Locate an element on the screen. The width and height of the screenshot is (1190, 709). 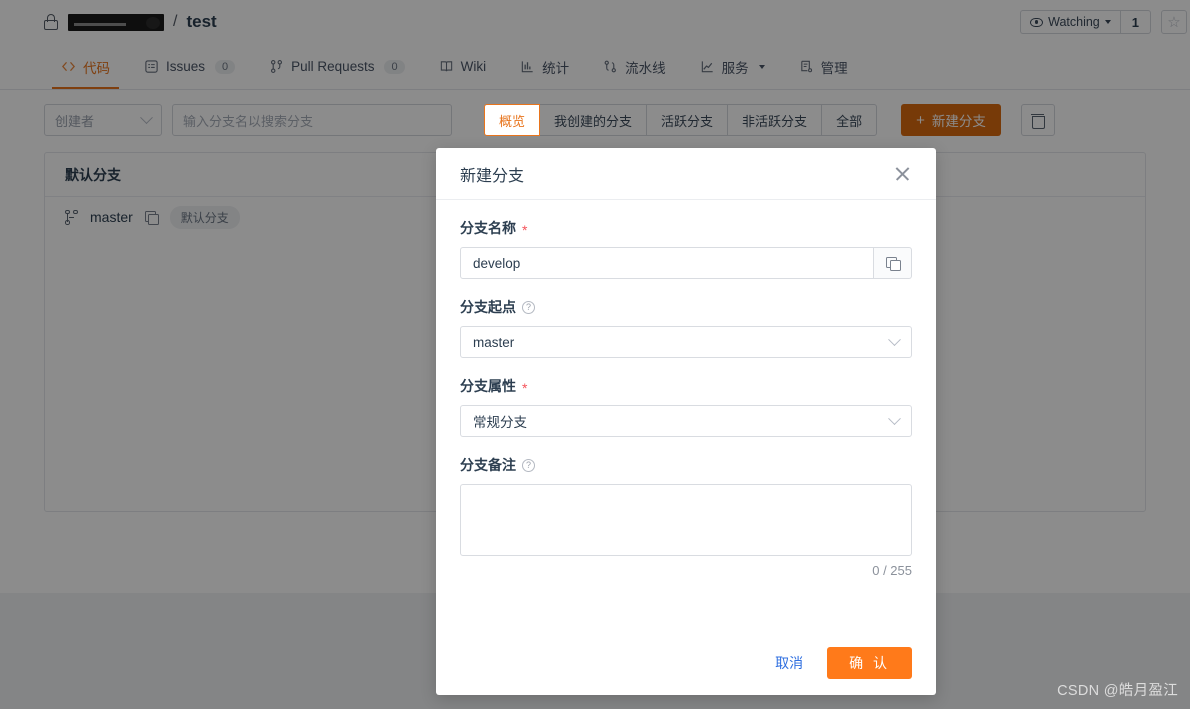
field-branch-name: 分支名称 * develop is located at coordinates (686, 248).